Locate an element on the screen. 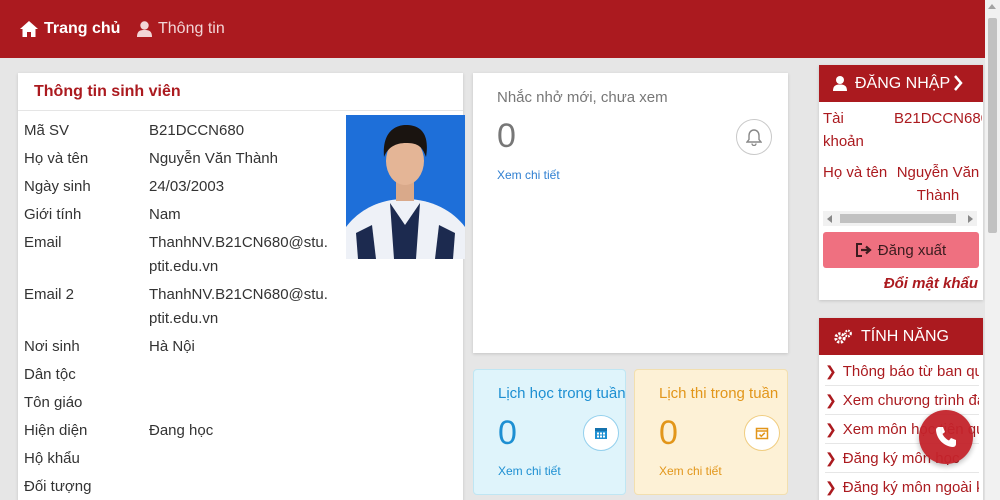 This screenshot has height=500, width=1000. info-row-label: Email 2 is located at coordinates (49, 294).